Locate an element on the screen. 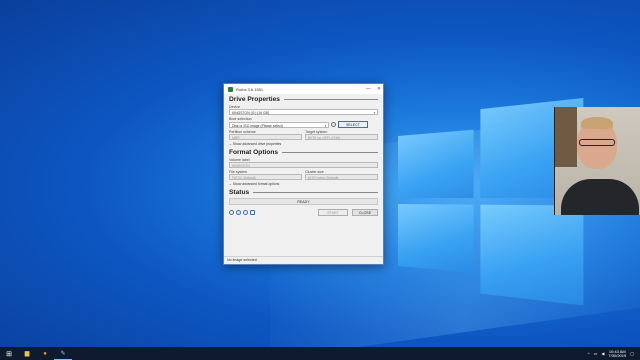  rufus-taskbar-icon: ✎ is located at coordinates (63, 353).